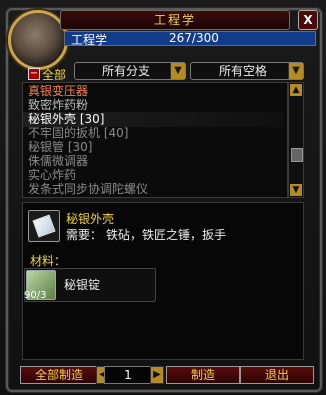  I want to click on slot-dropdown-value: 所有空格, so click(242, 71).